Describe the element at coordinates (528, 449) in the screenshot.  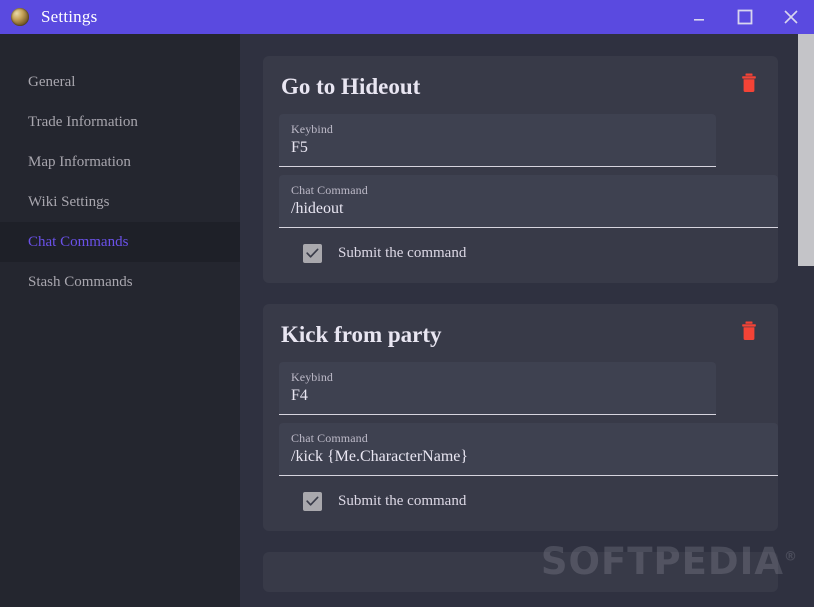
I see `chat-command-input: Chat Command /kick {Me.CharacterName}` at that location.